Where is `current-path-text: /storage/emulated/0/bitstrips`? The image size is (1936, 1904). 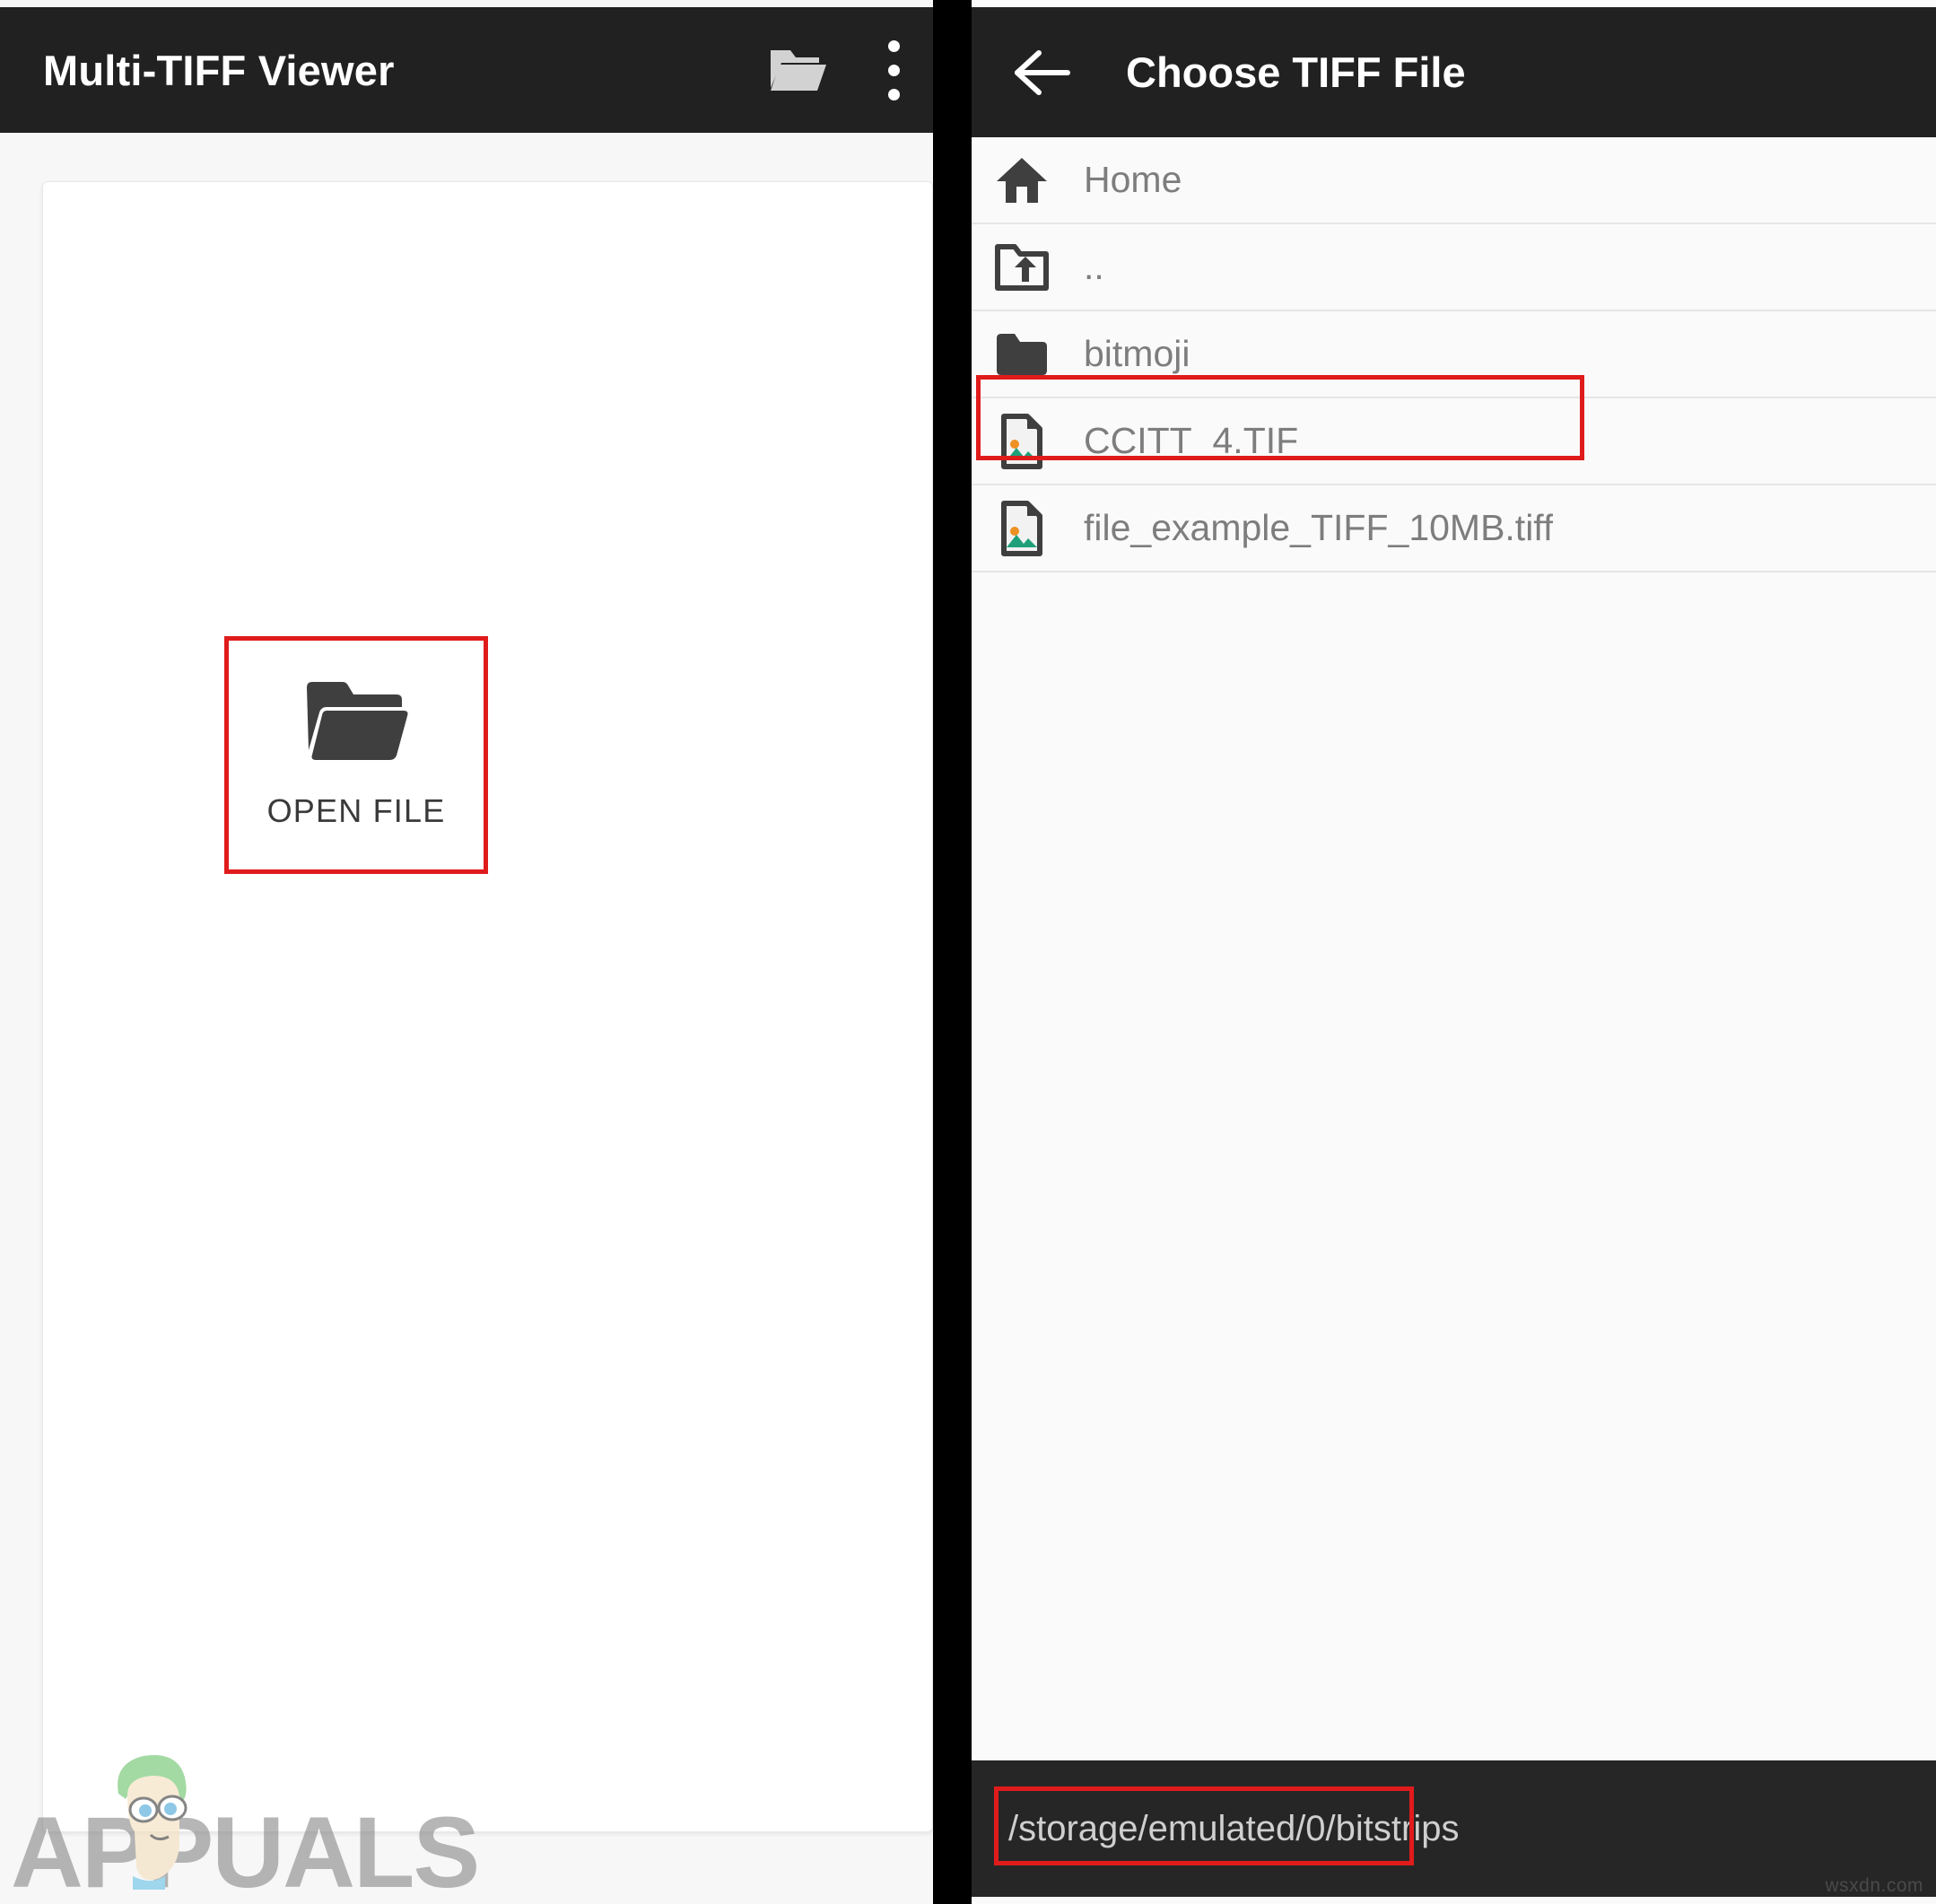
current-path-text: /storage/emulated/0/bitstrips is located at coordinates (1234, 1828).